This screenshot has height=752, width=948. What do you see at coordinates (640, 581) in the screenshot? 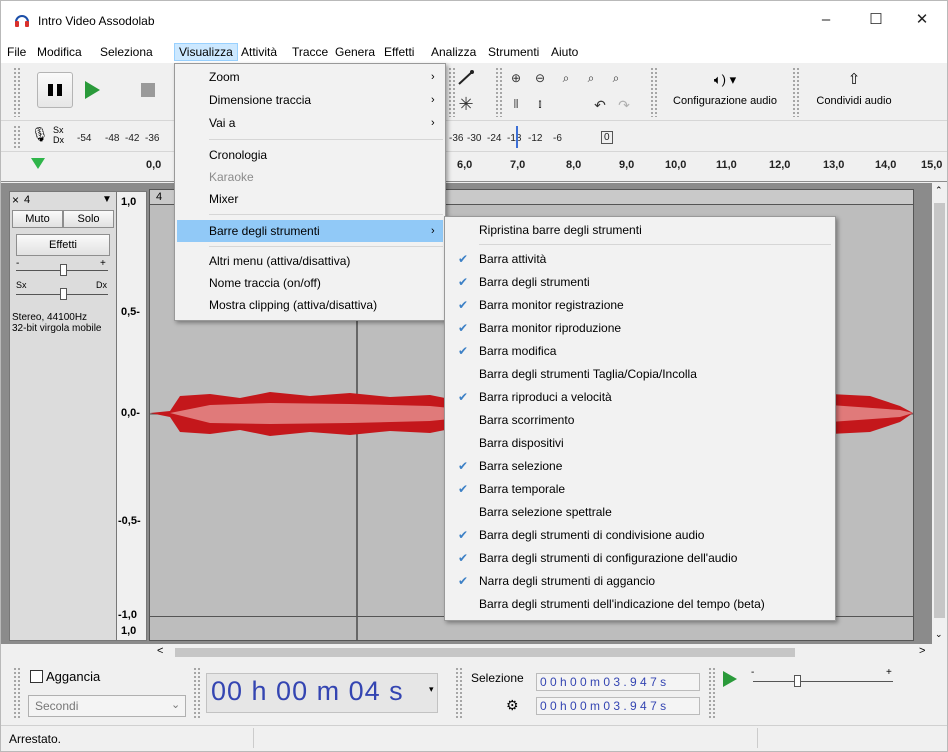
I see `menu-item-toolbar-toggle: ✔ Narra degli strumenti di aggancio` at bounding box center [640, 581].